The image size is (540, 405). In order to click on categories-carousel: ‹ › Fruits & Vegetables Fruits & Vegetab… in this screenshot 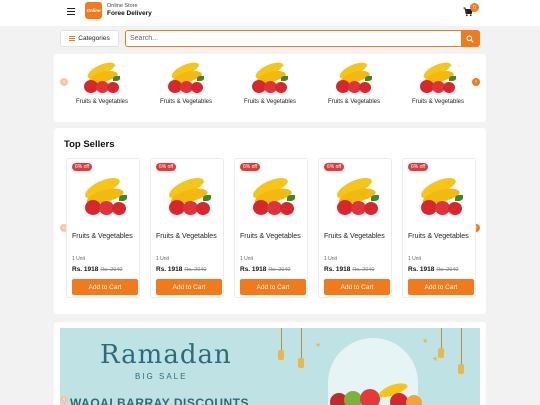, I will do `click(270, 88)`.